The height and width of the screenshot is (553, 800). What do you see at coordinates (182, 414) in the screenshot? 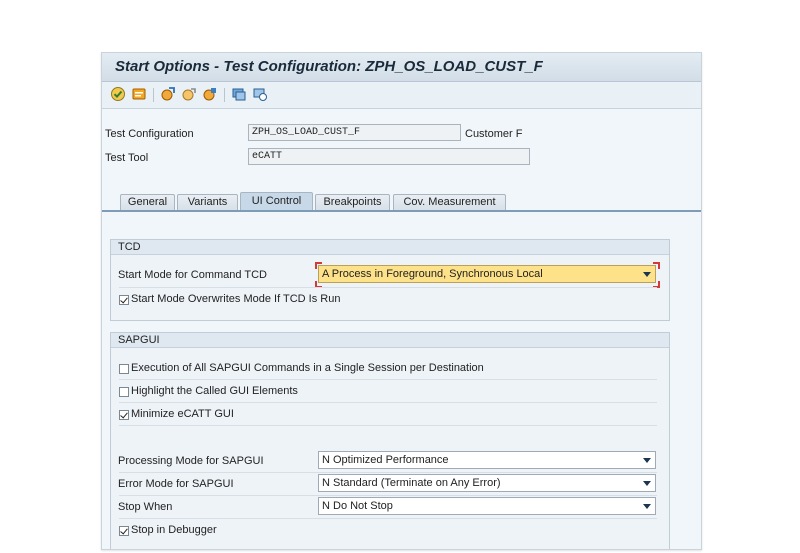
I see `minimize-label: Minimize eCATT GUI` at bounding box center [182, 414].